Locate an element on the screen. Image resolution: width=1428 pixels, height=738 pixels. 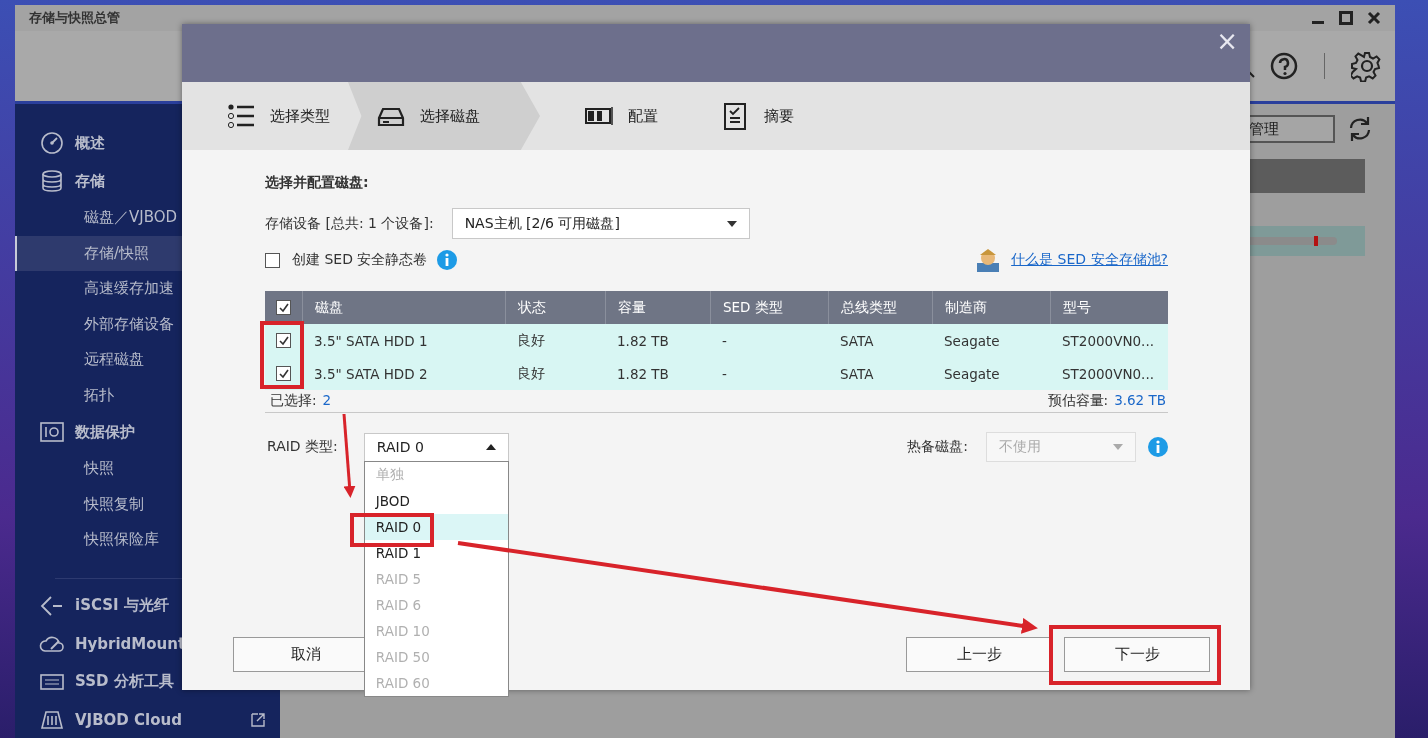
sed-checkbox is located at coordinates (272, 260).